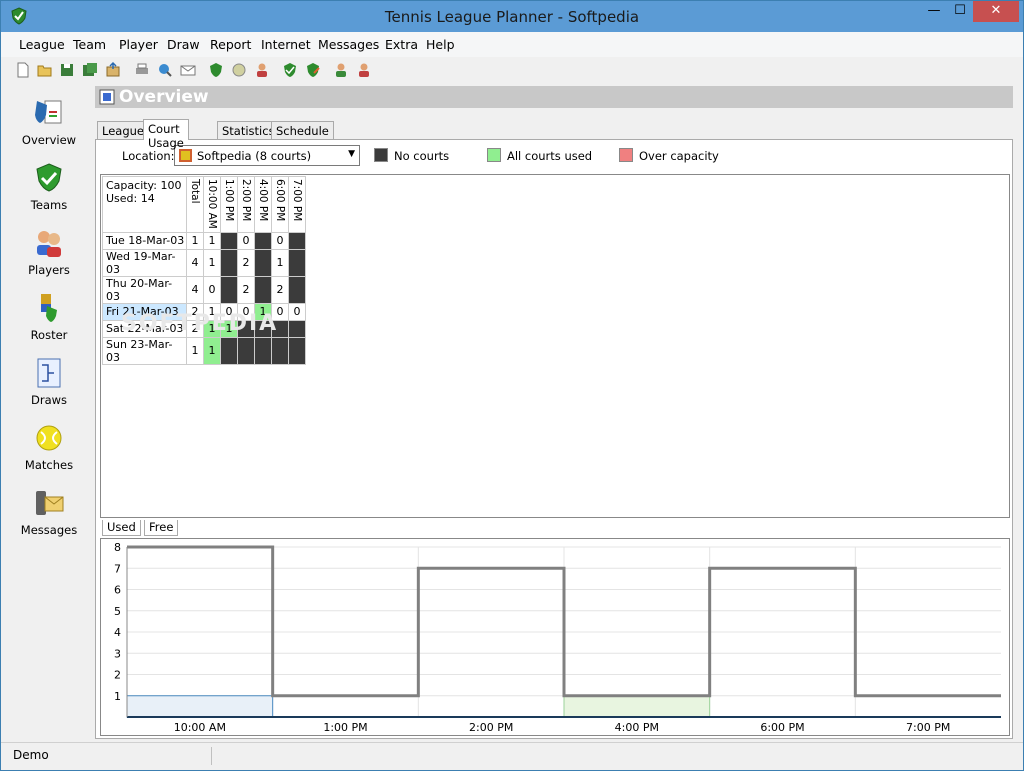  Describe the element at coordinates (341, 70) in the screenshot. I see `add-player-icon` at that location.